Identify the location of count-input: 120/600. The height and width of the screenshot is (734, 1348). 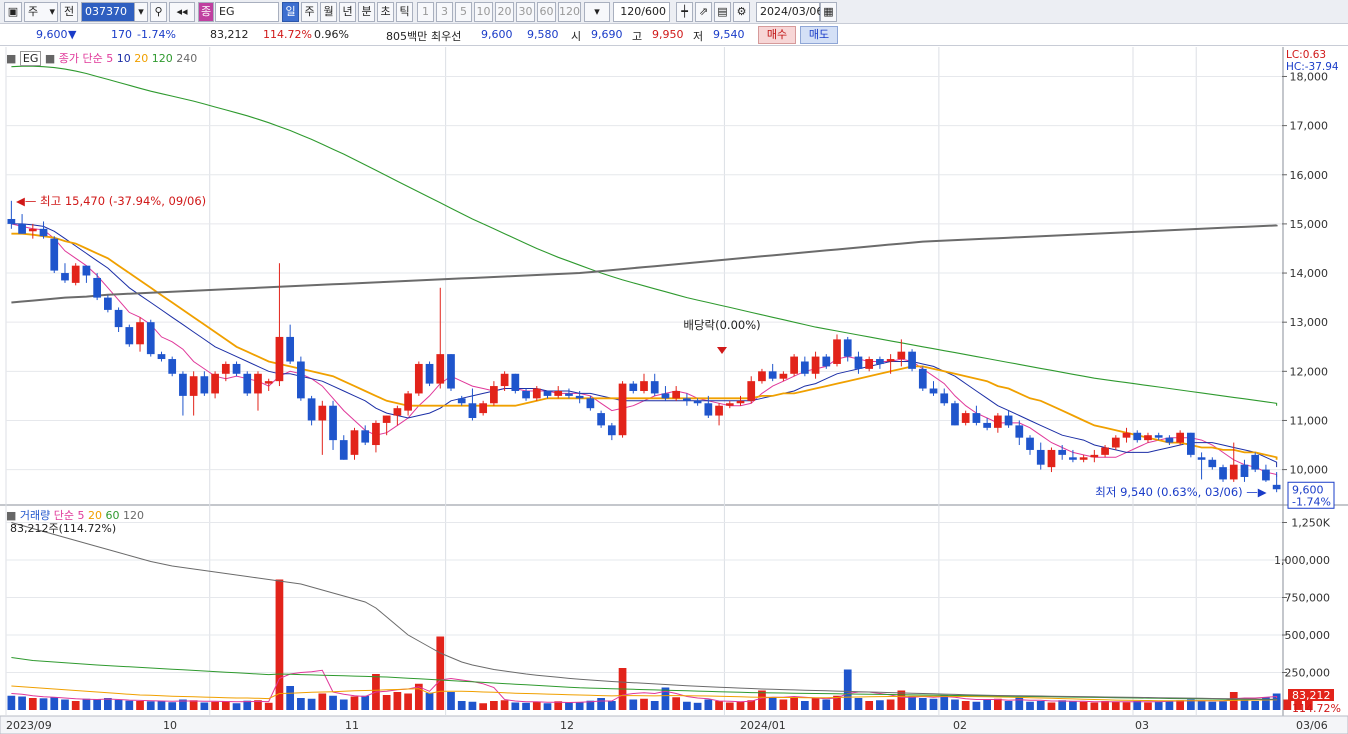
(641, 12).